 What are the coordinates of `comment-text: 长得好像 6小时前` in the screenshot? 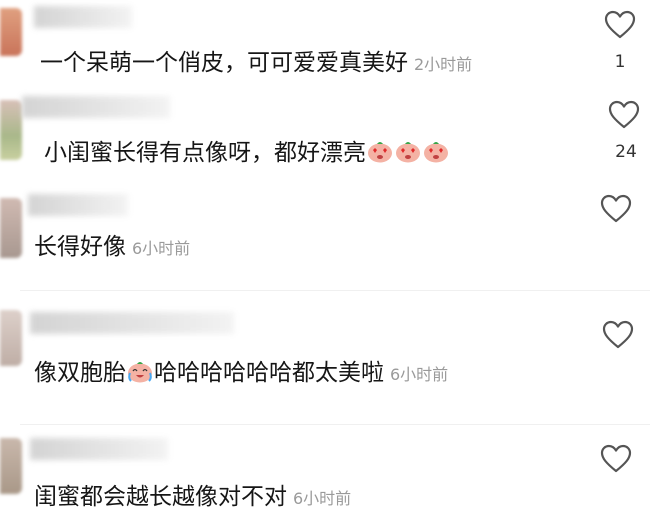 It's located at (112, 248).